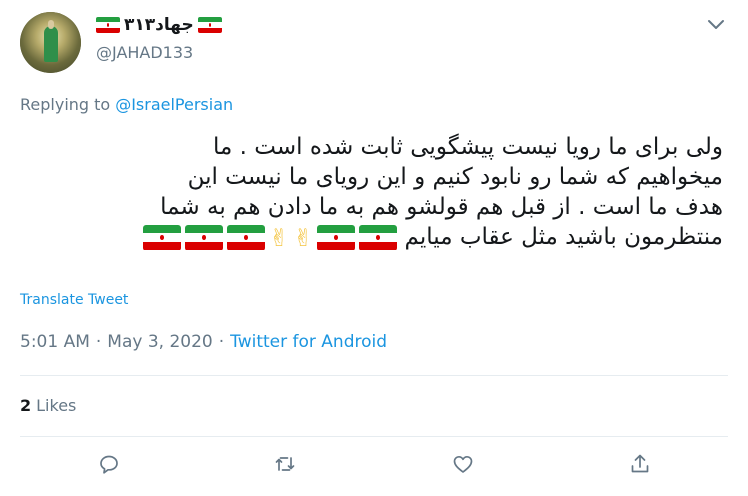  What do you see at coordinates (144, 52) in the screenshot?
I see `user-handle: @JAHAD133` at bounding box center [144, 52].